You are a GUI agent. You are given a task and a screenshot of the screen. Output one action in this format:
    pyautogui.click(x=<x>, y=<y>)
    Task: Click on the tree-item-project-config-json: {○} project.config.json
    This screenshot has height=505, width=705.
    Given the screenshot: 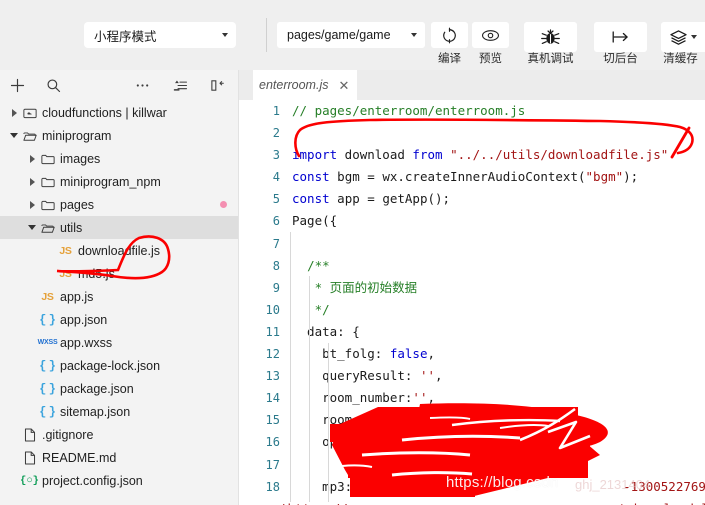 What is the action you would take?
    pyautogui.click(x=119, y=480)
    